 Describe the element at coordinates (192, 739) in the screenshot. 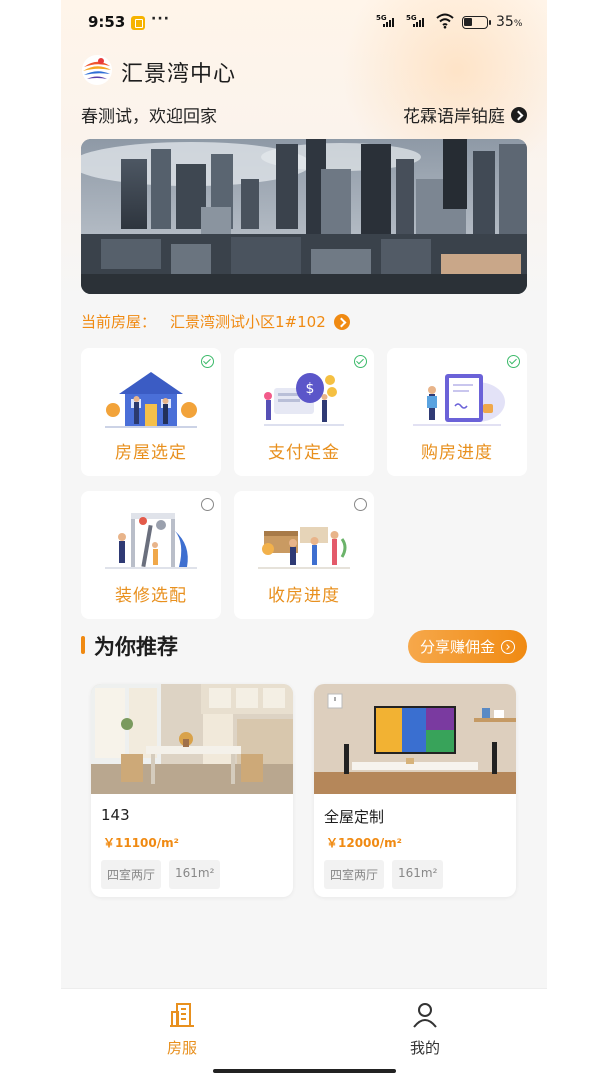

I see `house-photo-kitchen` at that location.